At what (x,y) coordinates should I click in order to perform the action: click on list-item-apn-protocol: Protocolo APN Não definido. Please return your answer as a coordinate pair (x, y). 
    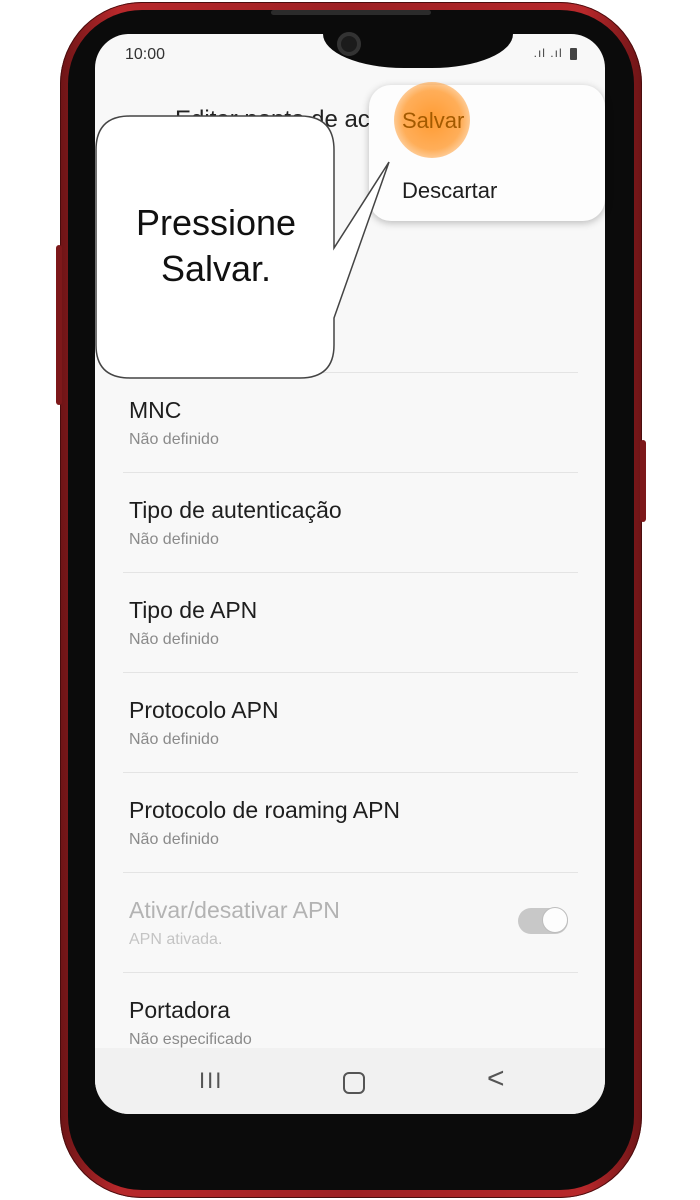
    Looking at the image, I should click on (350, 722).